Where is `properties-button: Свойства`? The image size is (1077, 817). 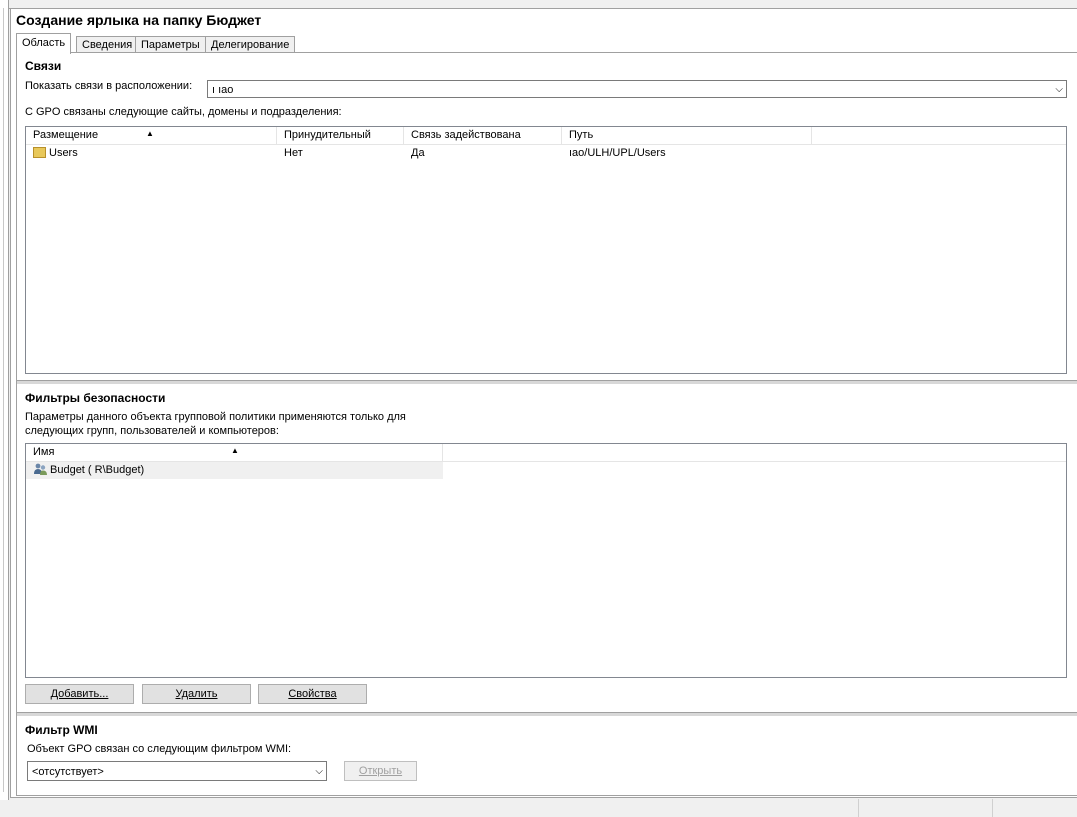
properties-button: Свойства is located at coordinates (312, 694).